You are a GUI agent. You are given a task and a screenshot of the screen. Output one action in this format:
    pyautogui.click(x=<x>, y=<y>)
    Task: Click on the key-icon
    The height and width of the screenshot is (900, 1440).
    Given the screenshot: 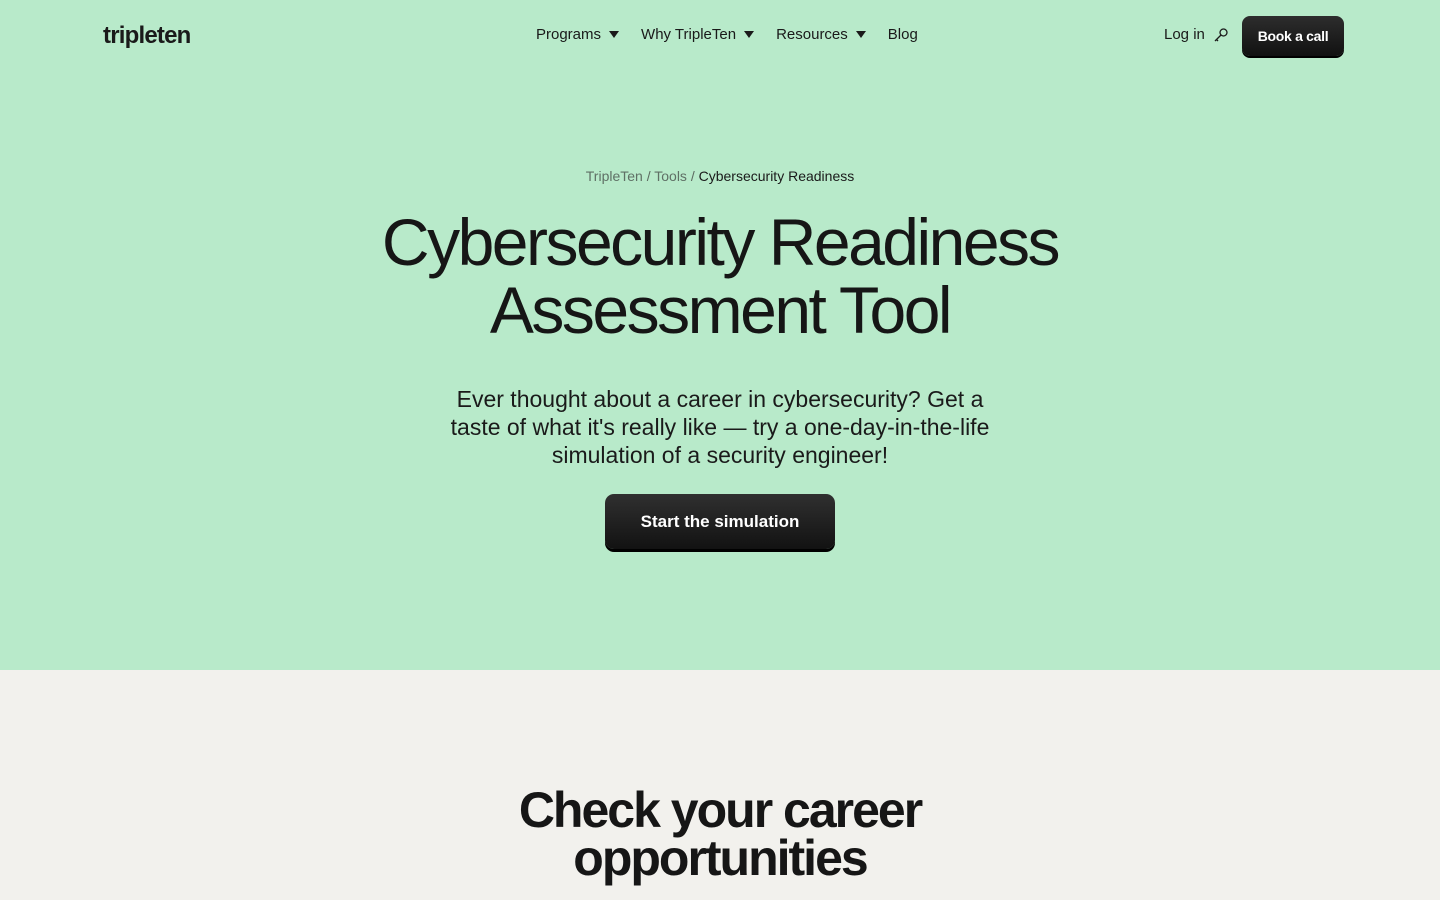 What is the action you would take?
    pyautogui.click(x=1221, y=34)
    